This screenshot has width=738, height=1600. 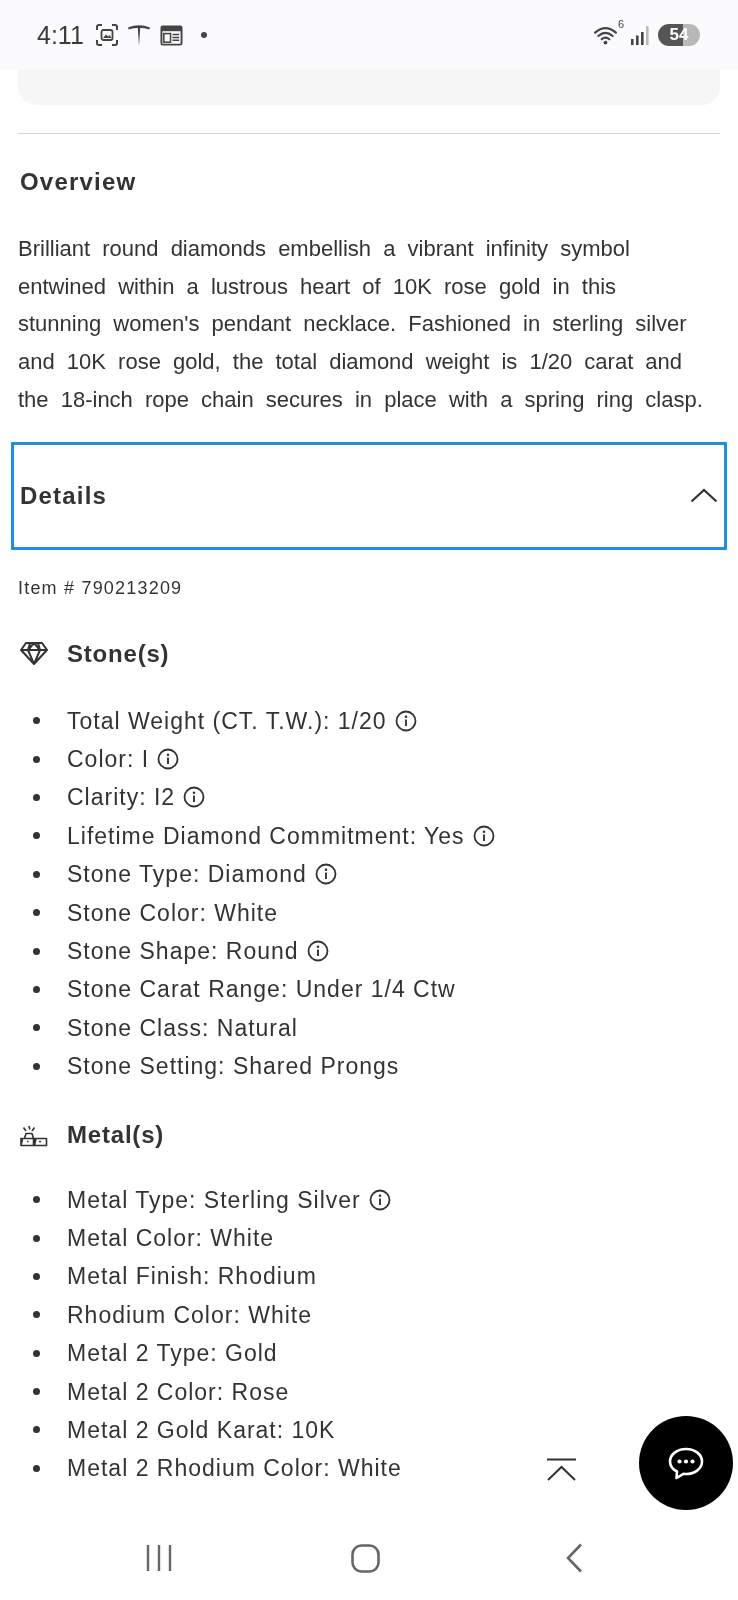 What do you see at coordinates (34, 653) in the screenshot?
I see `diamond-icon` at bounding box center [34, 653].